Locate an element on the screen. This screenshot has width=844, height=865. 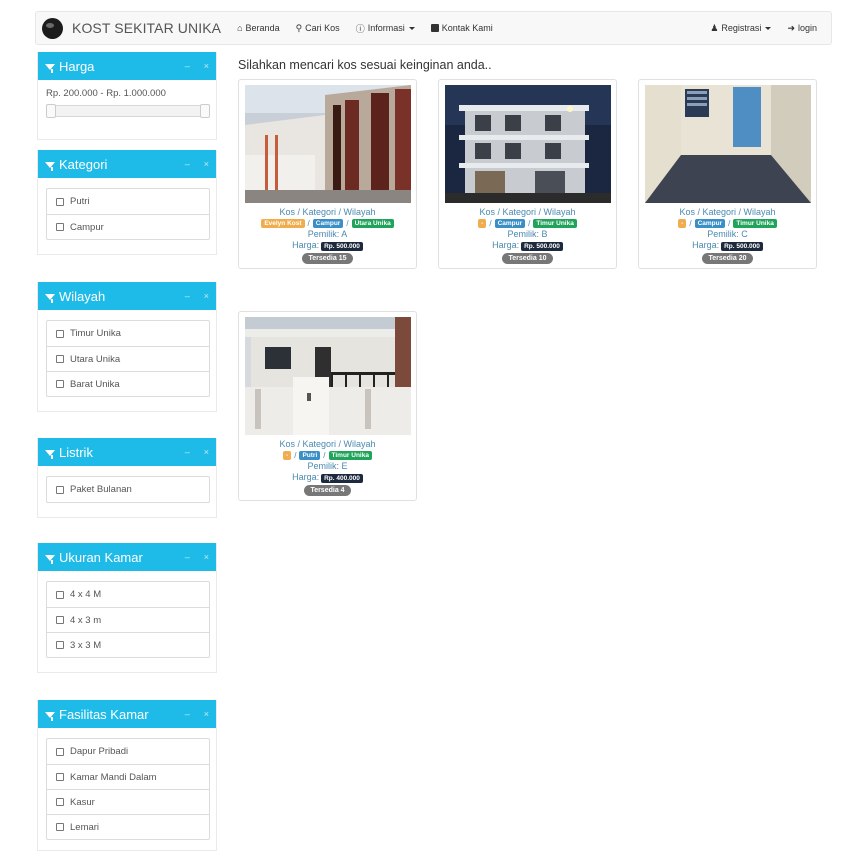
nav-informasi-dropdown: ⓘ Informasi is located at coordinates (385, 28).